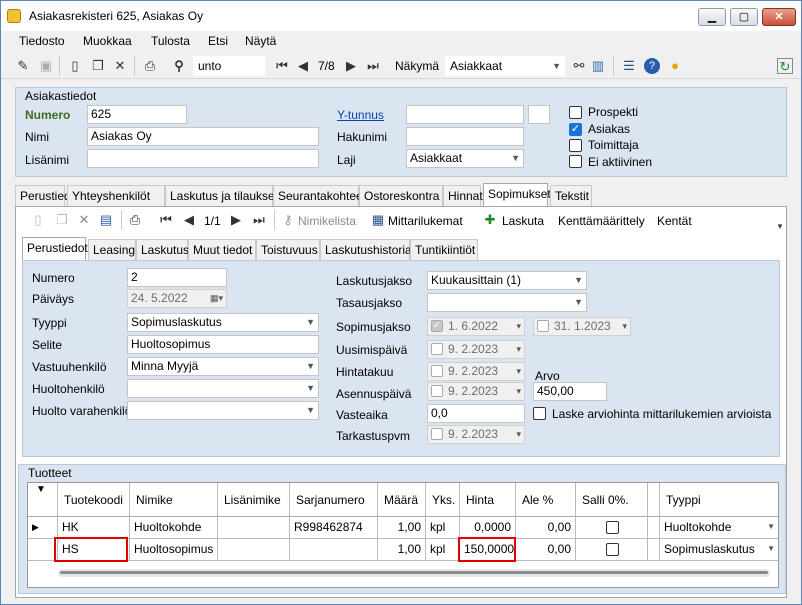  What do you see at coordinates (218, 41) in the screenshot?
I see `menu-etsi: Etsi` at bounding box center [218, 41].